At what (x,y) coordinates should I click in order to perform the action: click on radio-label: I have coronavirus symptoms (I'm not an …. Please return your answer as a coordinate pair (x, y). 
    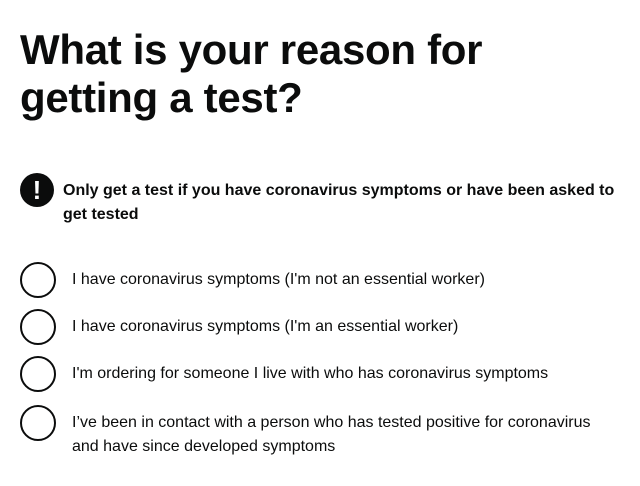
    Looking at the image, I should click on (332, 280).